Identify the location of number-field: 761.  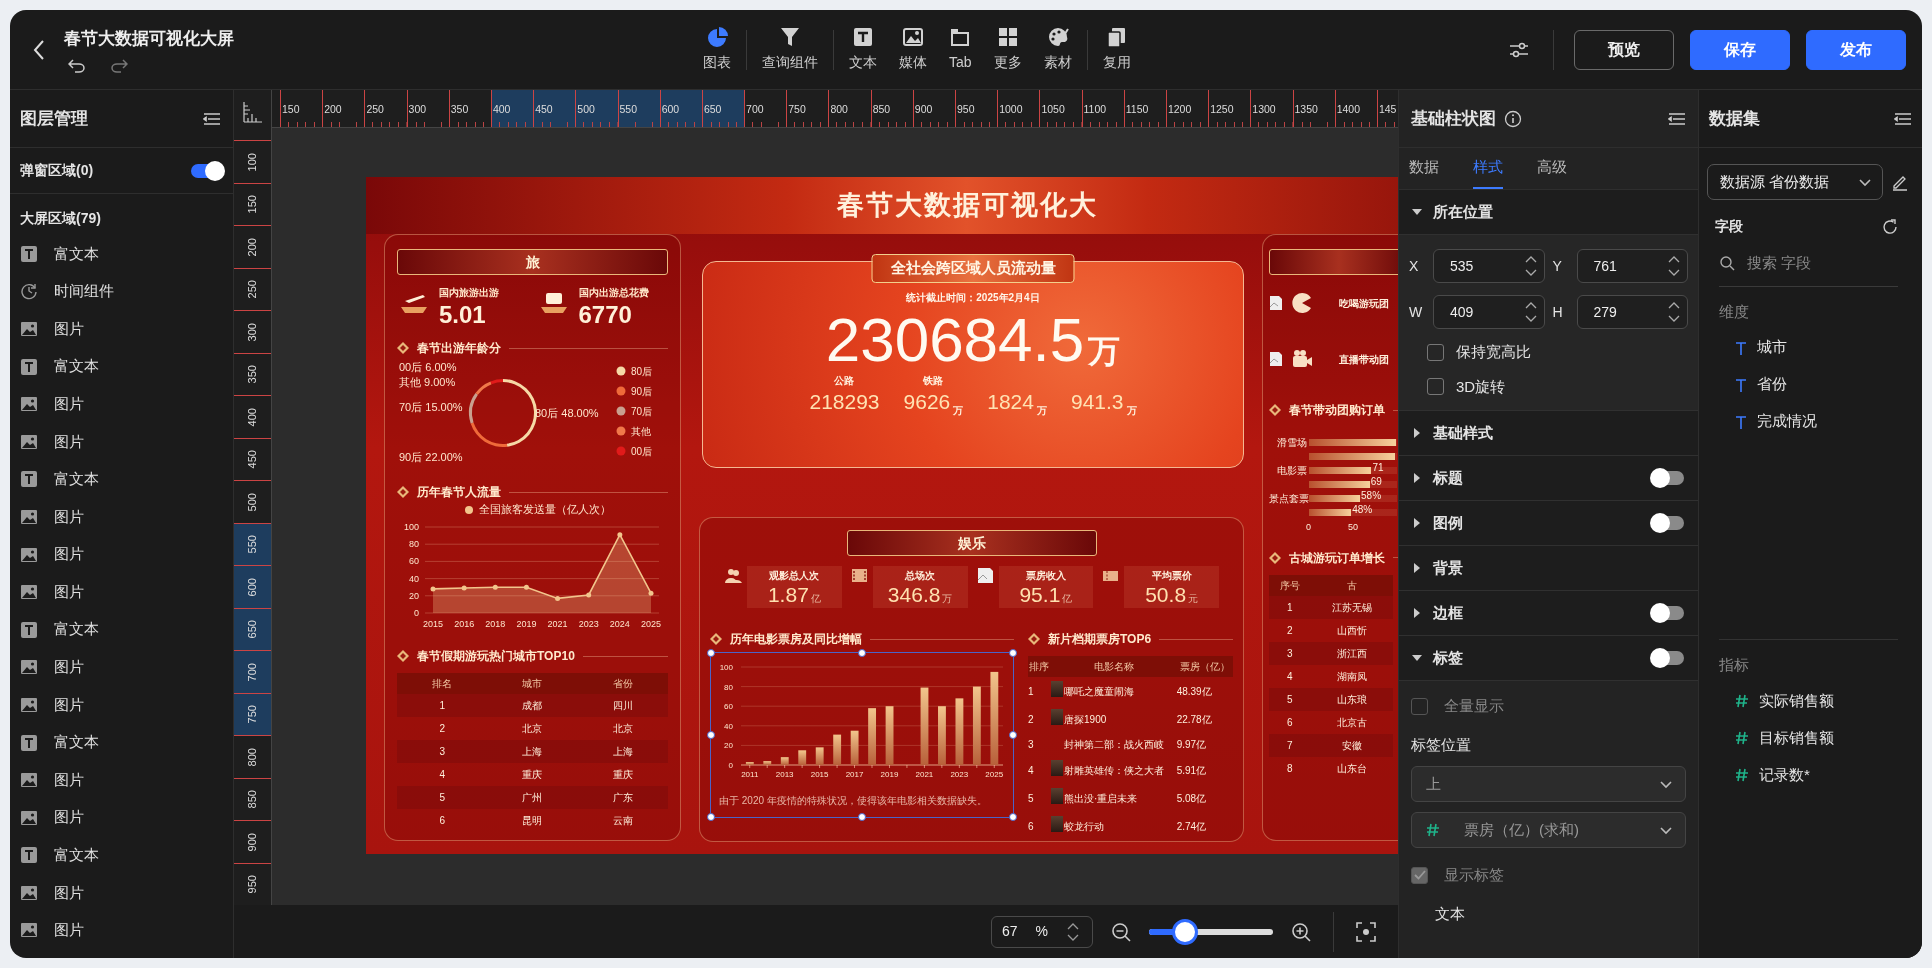
(1632, 266).